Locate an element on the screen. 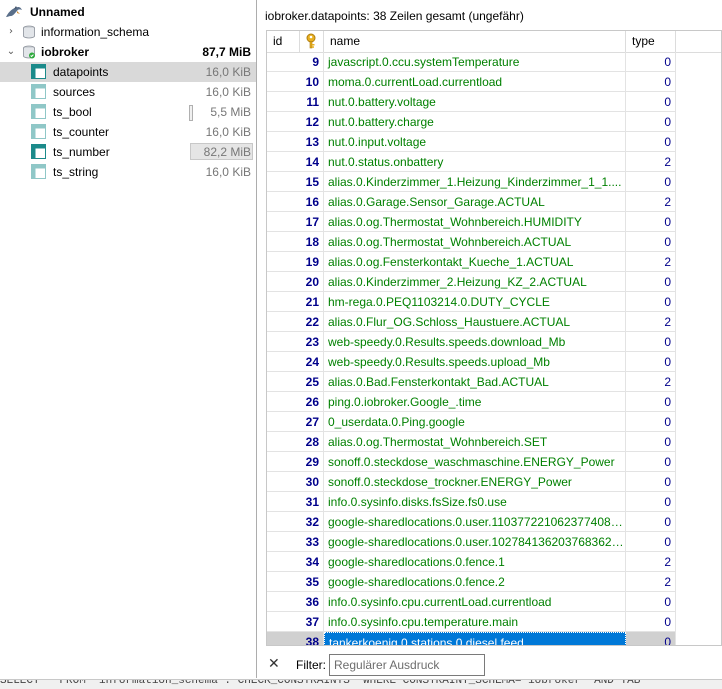 The image size is (722, 689). cell-id: 21 is located at coordinates (295, 302).